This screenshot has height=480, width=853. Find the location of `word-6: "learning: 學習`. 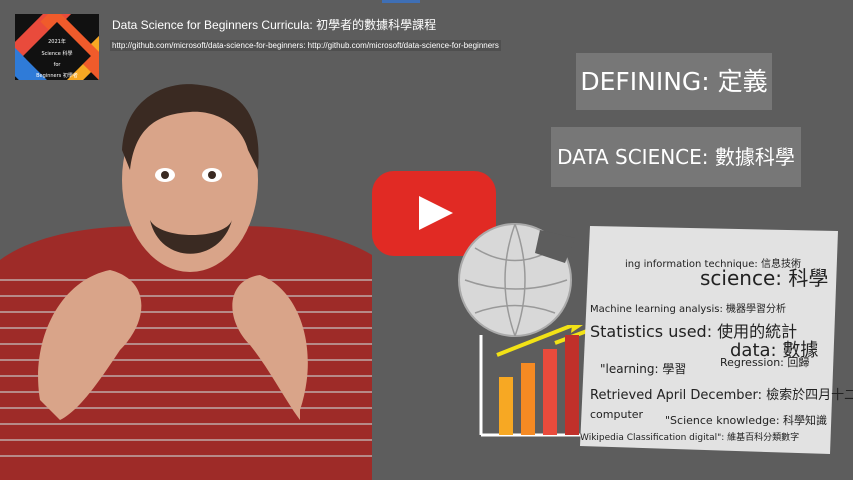

word-6: "learning: 學習 is located at coordinates (643, 369).